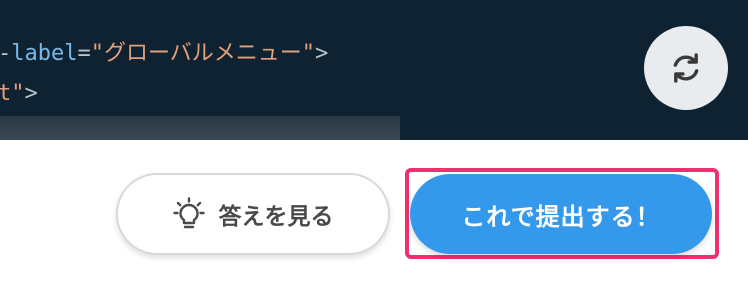 Image resolution: width=748 pixels, height=284 pixels. I want to click on submit-label: これで提出する！, so click(561, 216).